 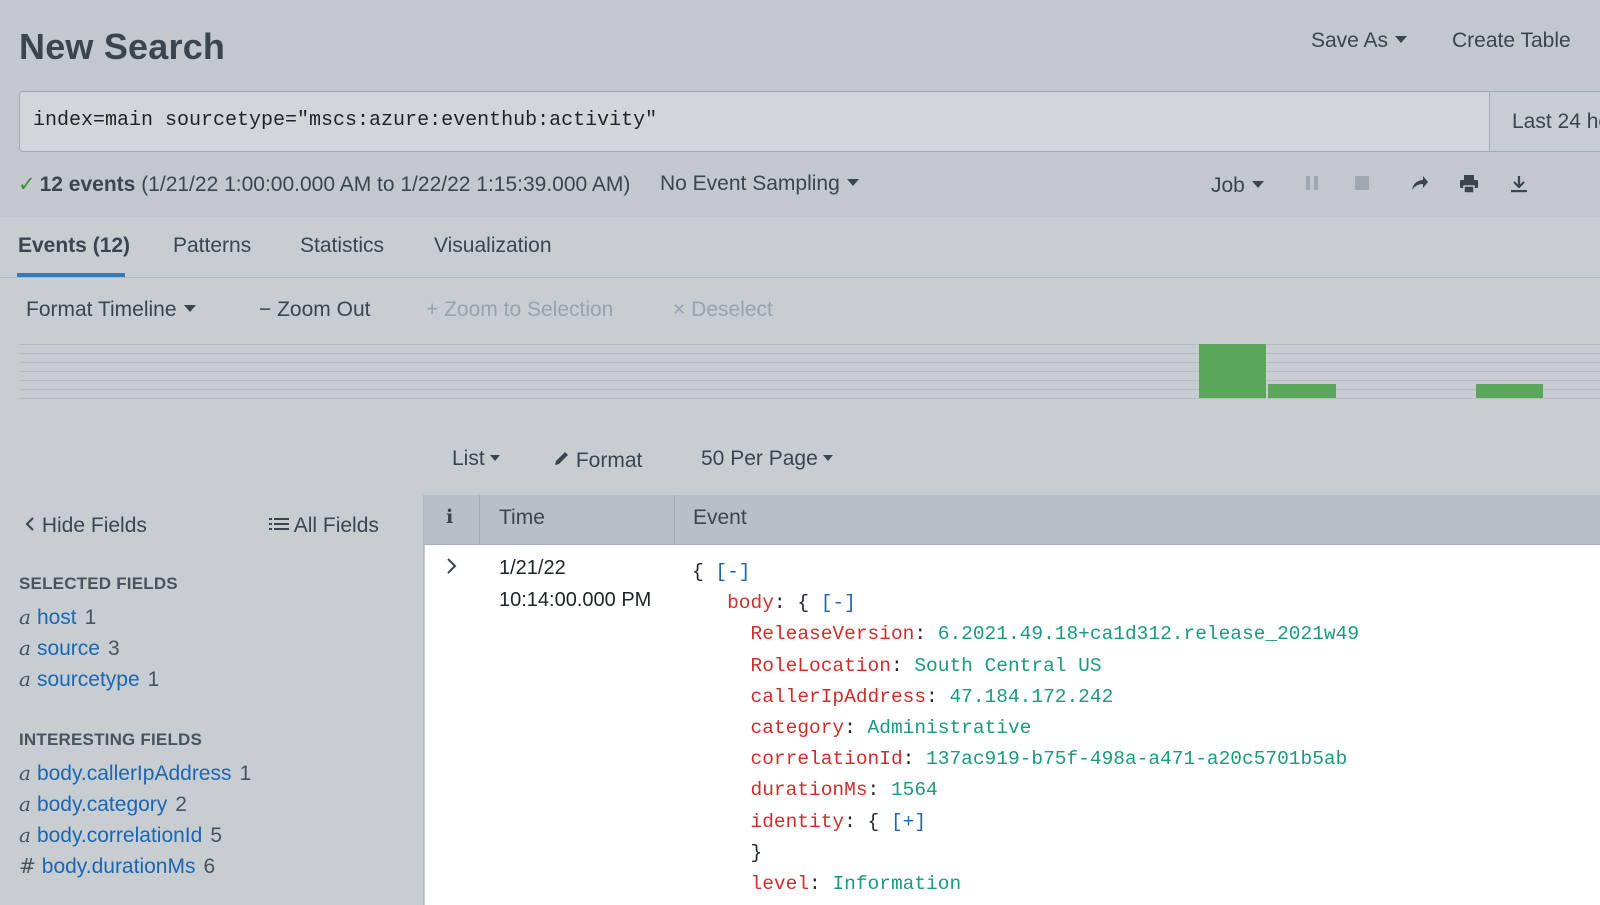 I want to click on field-count: 3, so click(x=113, y=648).